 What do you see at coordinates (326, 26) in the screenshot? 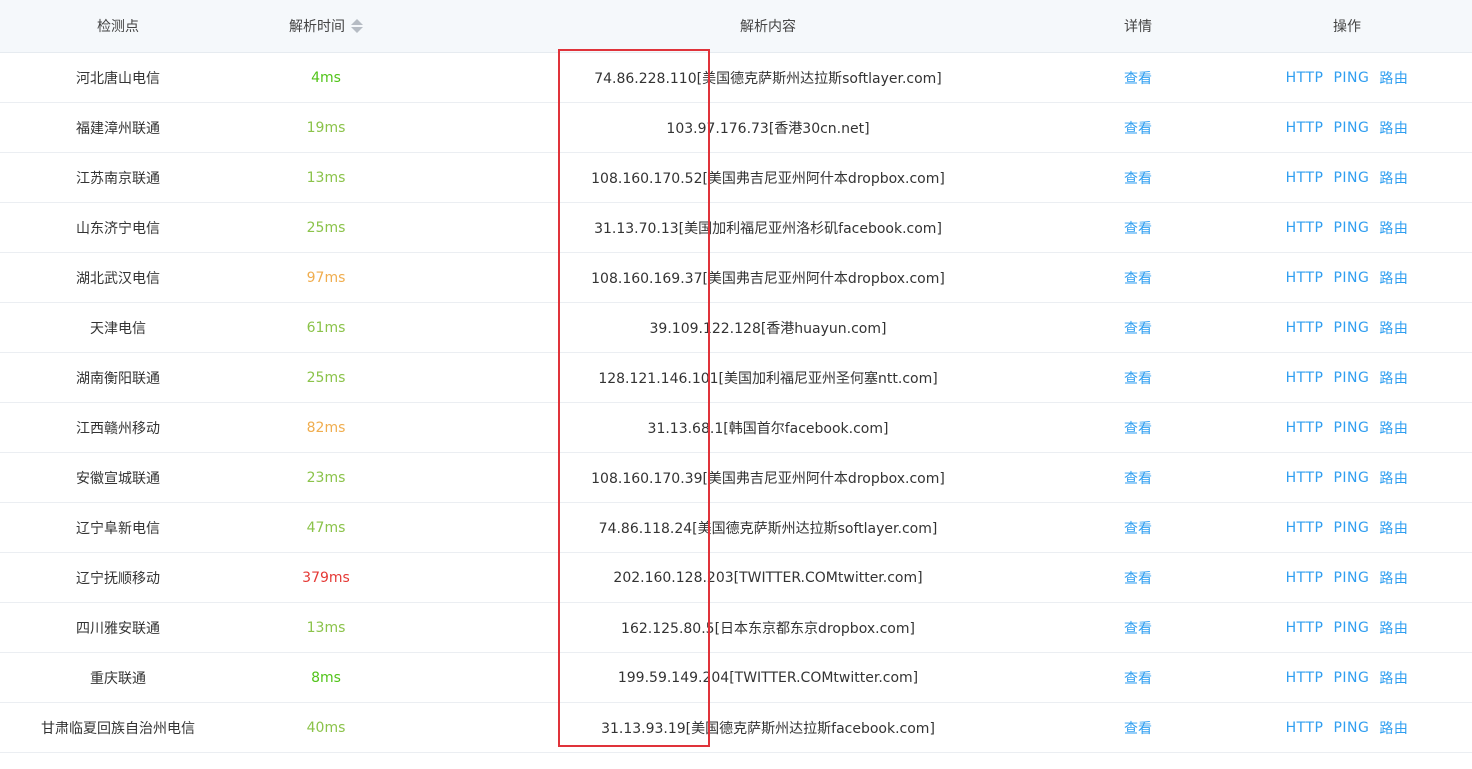
I see `header-time: 解析时间` at bounding box center [326, 26].